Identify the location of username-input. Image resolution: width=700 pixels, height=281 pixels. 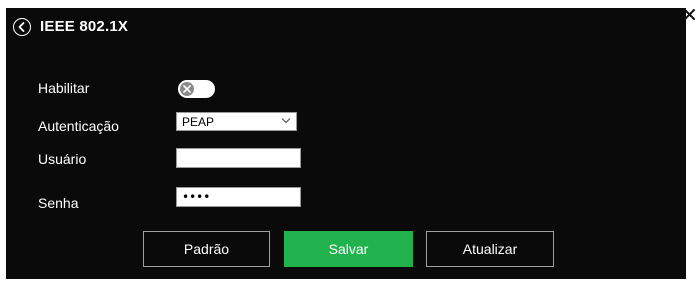
(238, 158).